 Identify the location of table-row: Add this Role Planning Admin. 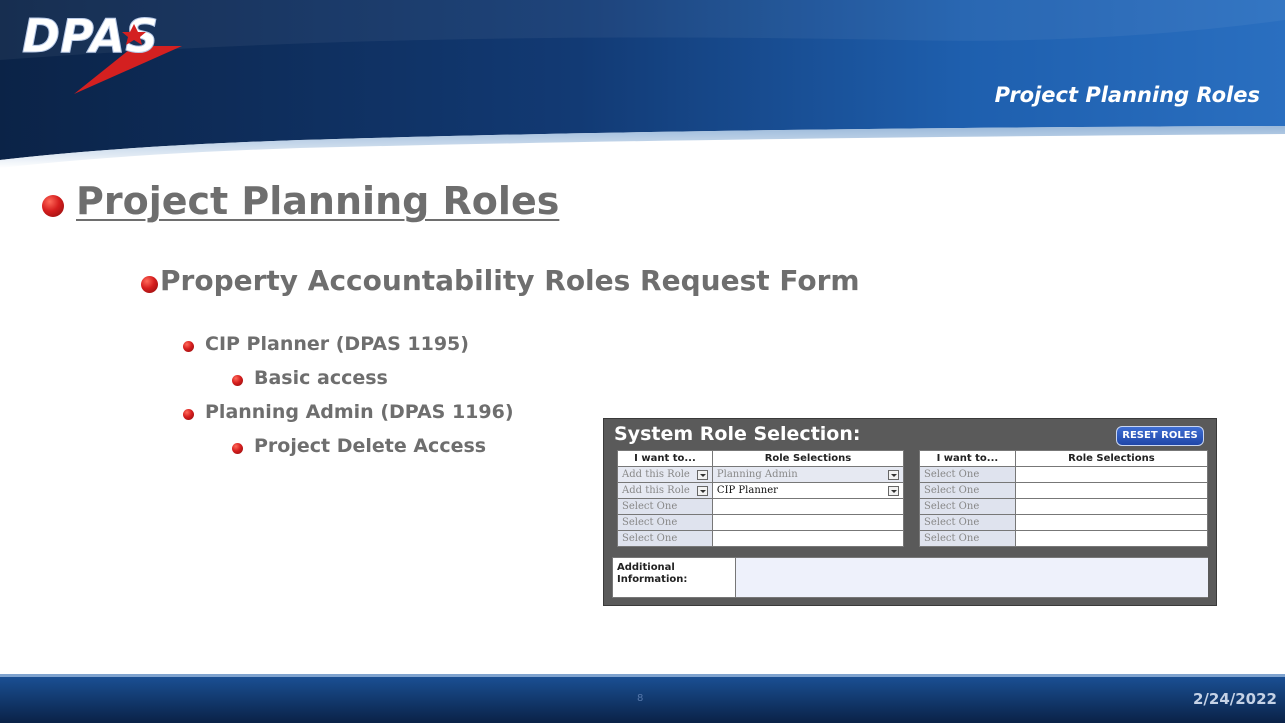
(761, 474).